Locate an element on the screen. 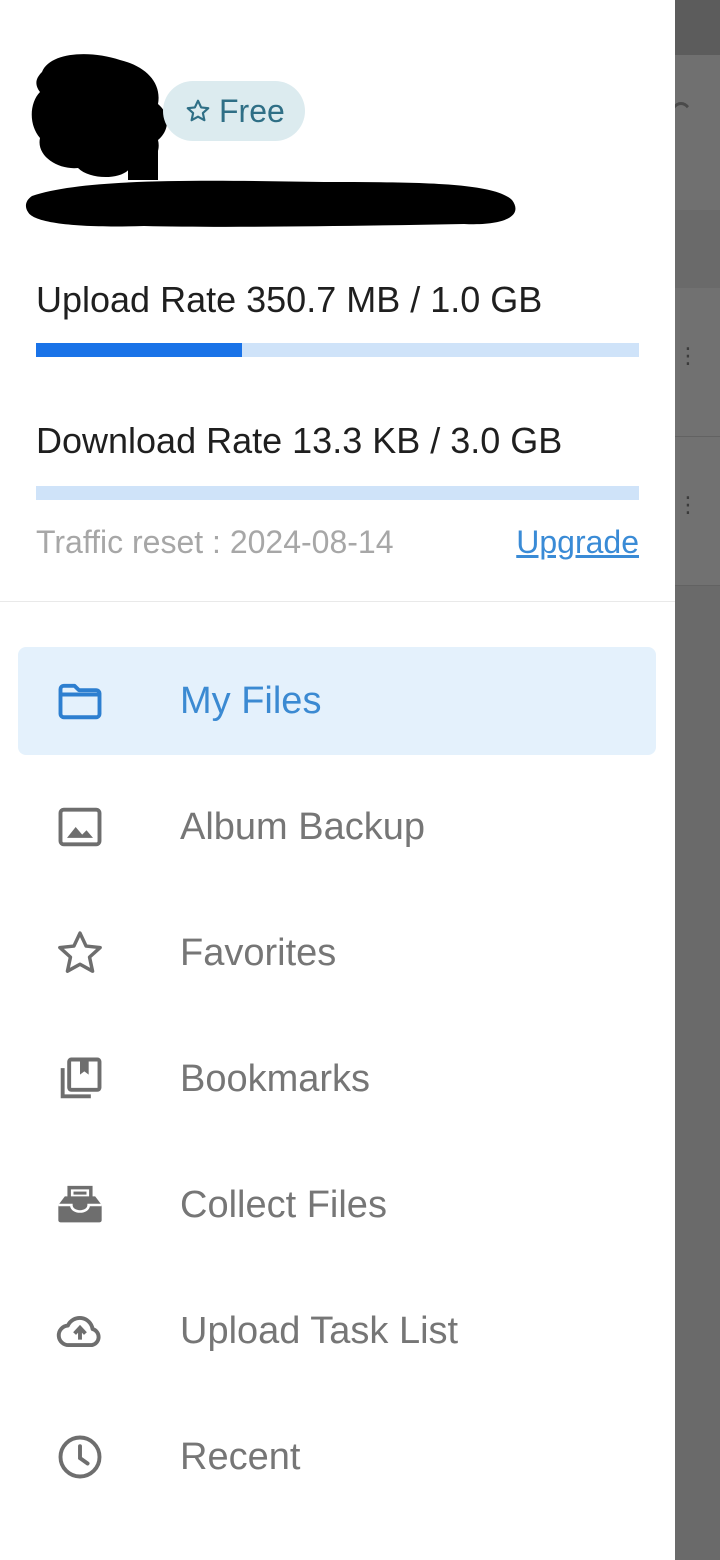 The image size is (720, 1560). inbox-icon is located at coordinates (80, 1205).